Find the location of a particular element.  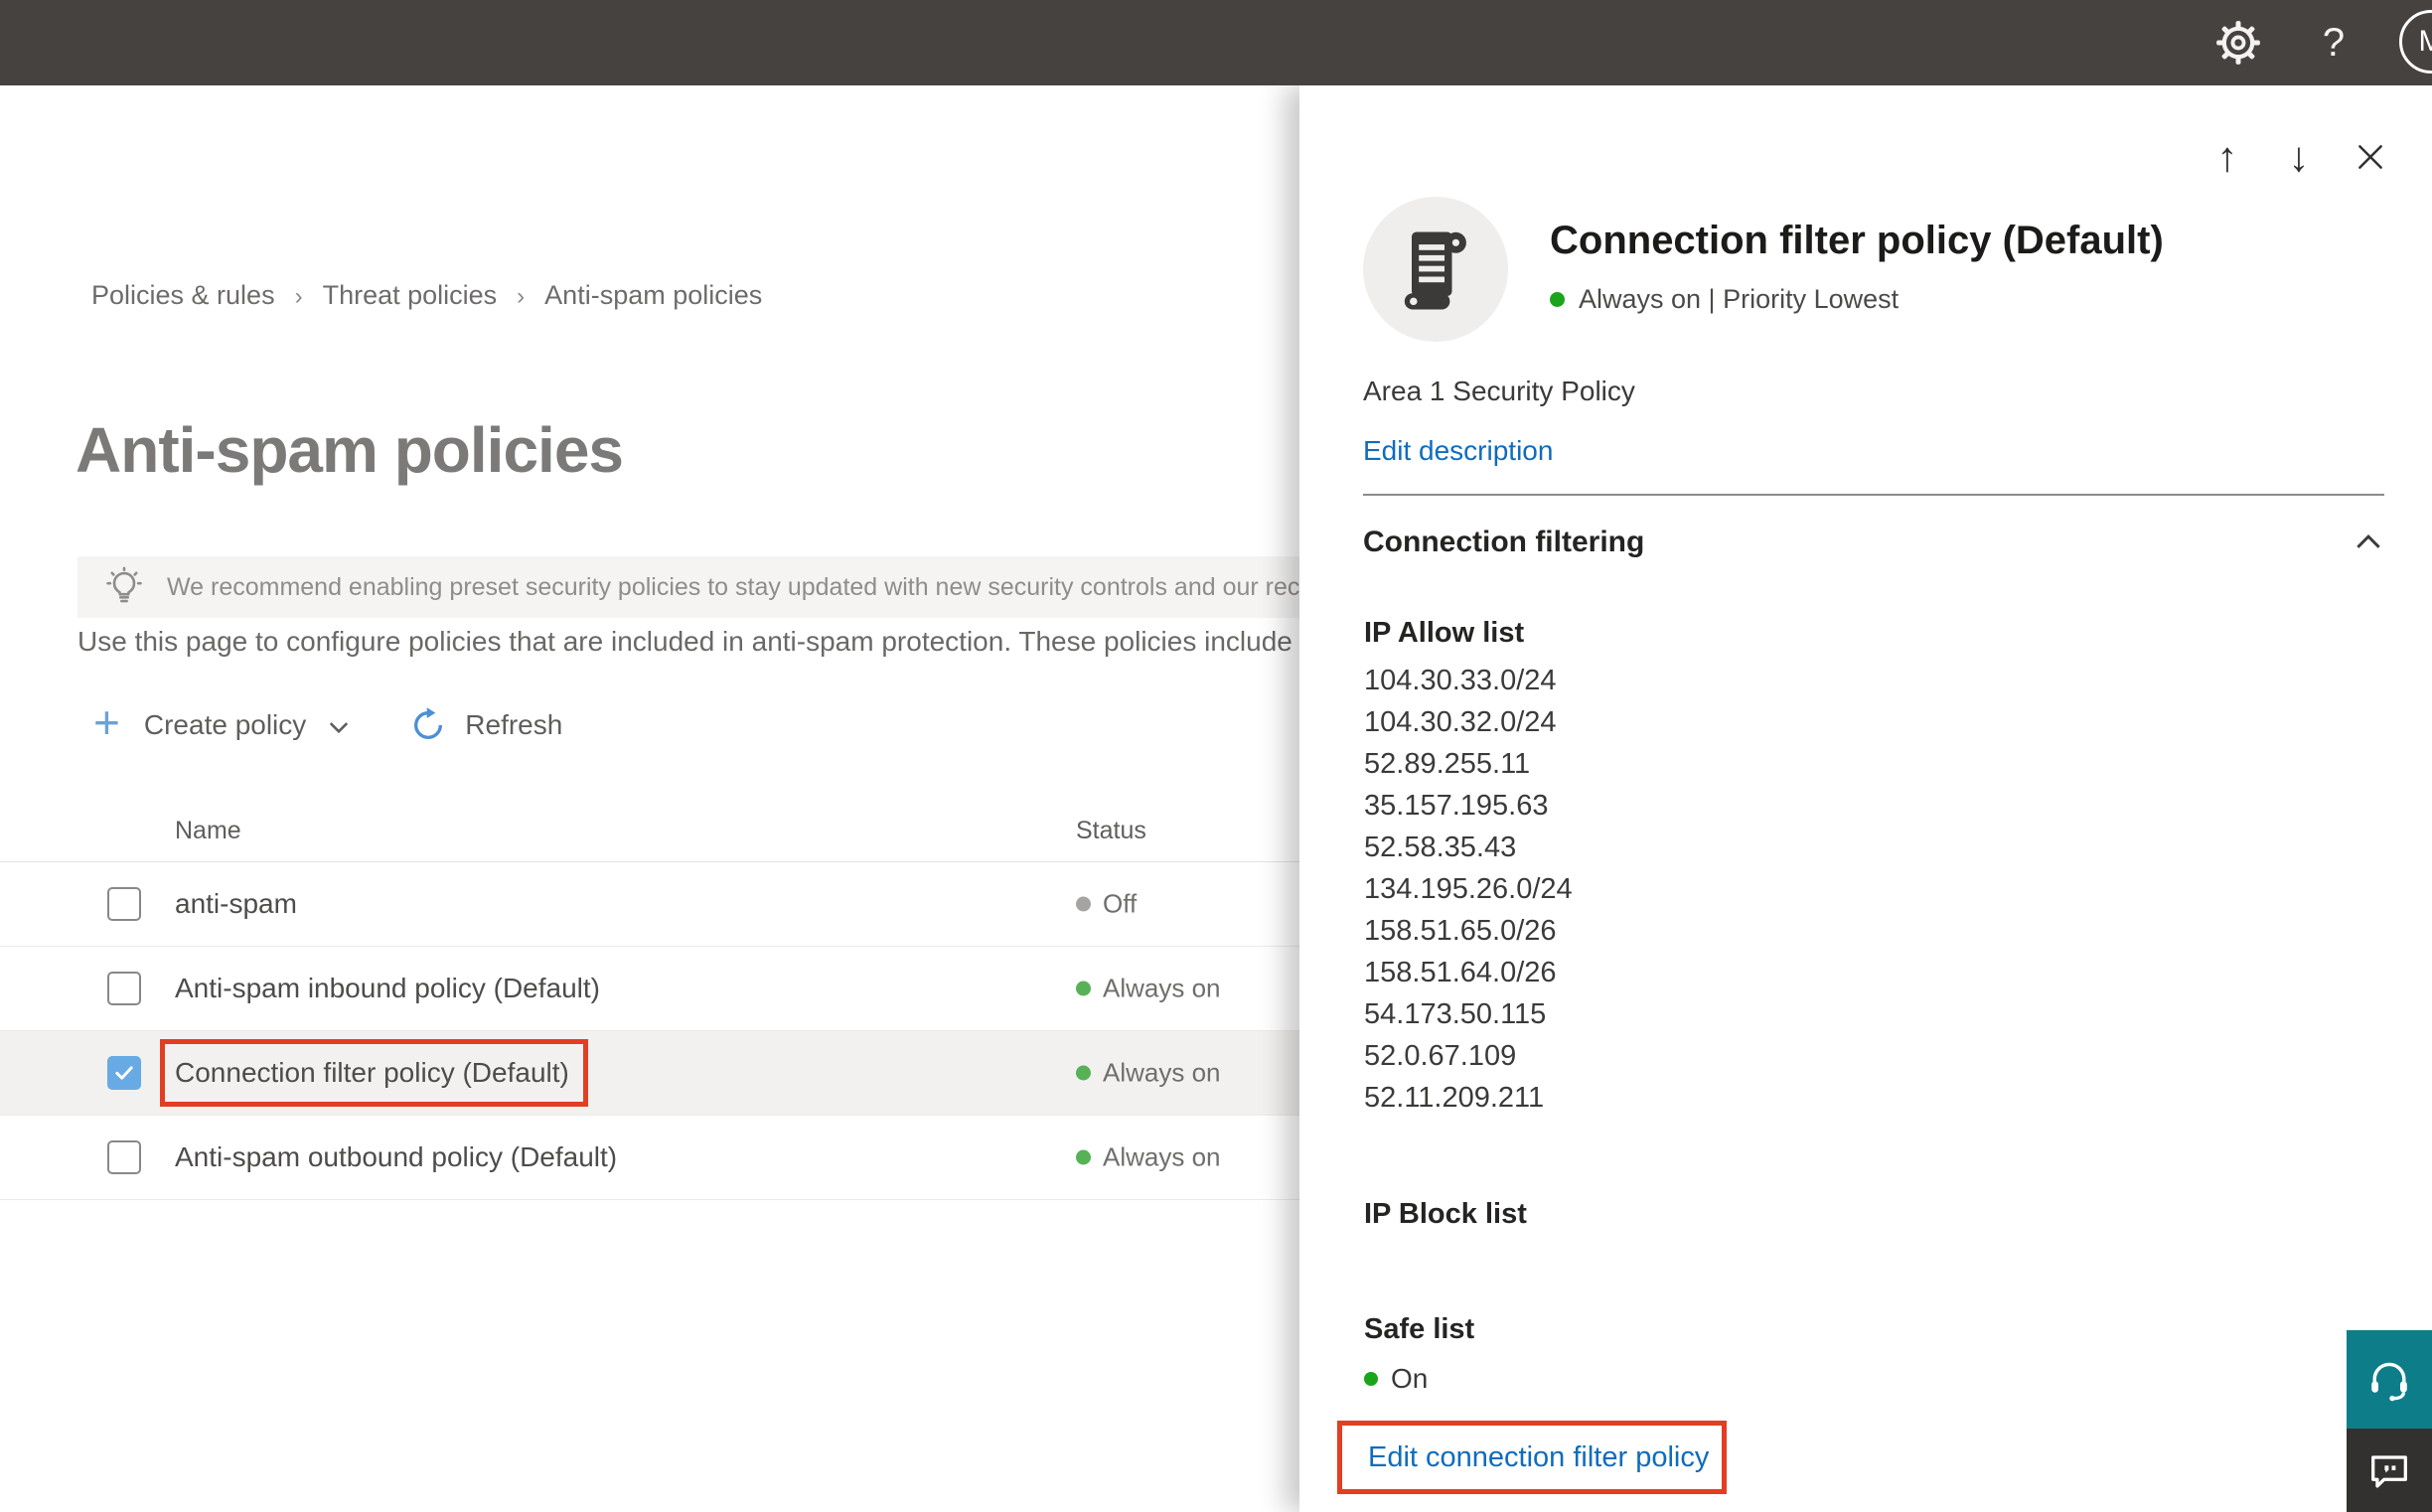

ip-address-item: 52.58.35.43 is located at coordinates (1440, 847).